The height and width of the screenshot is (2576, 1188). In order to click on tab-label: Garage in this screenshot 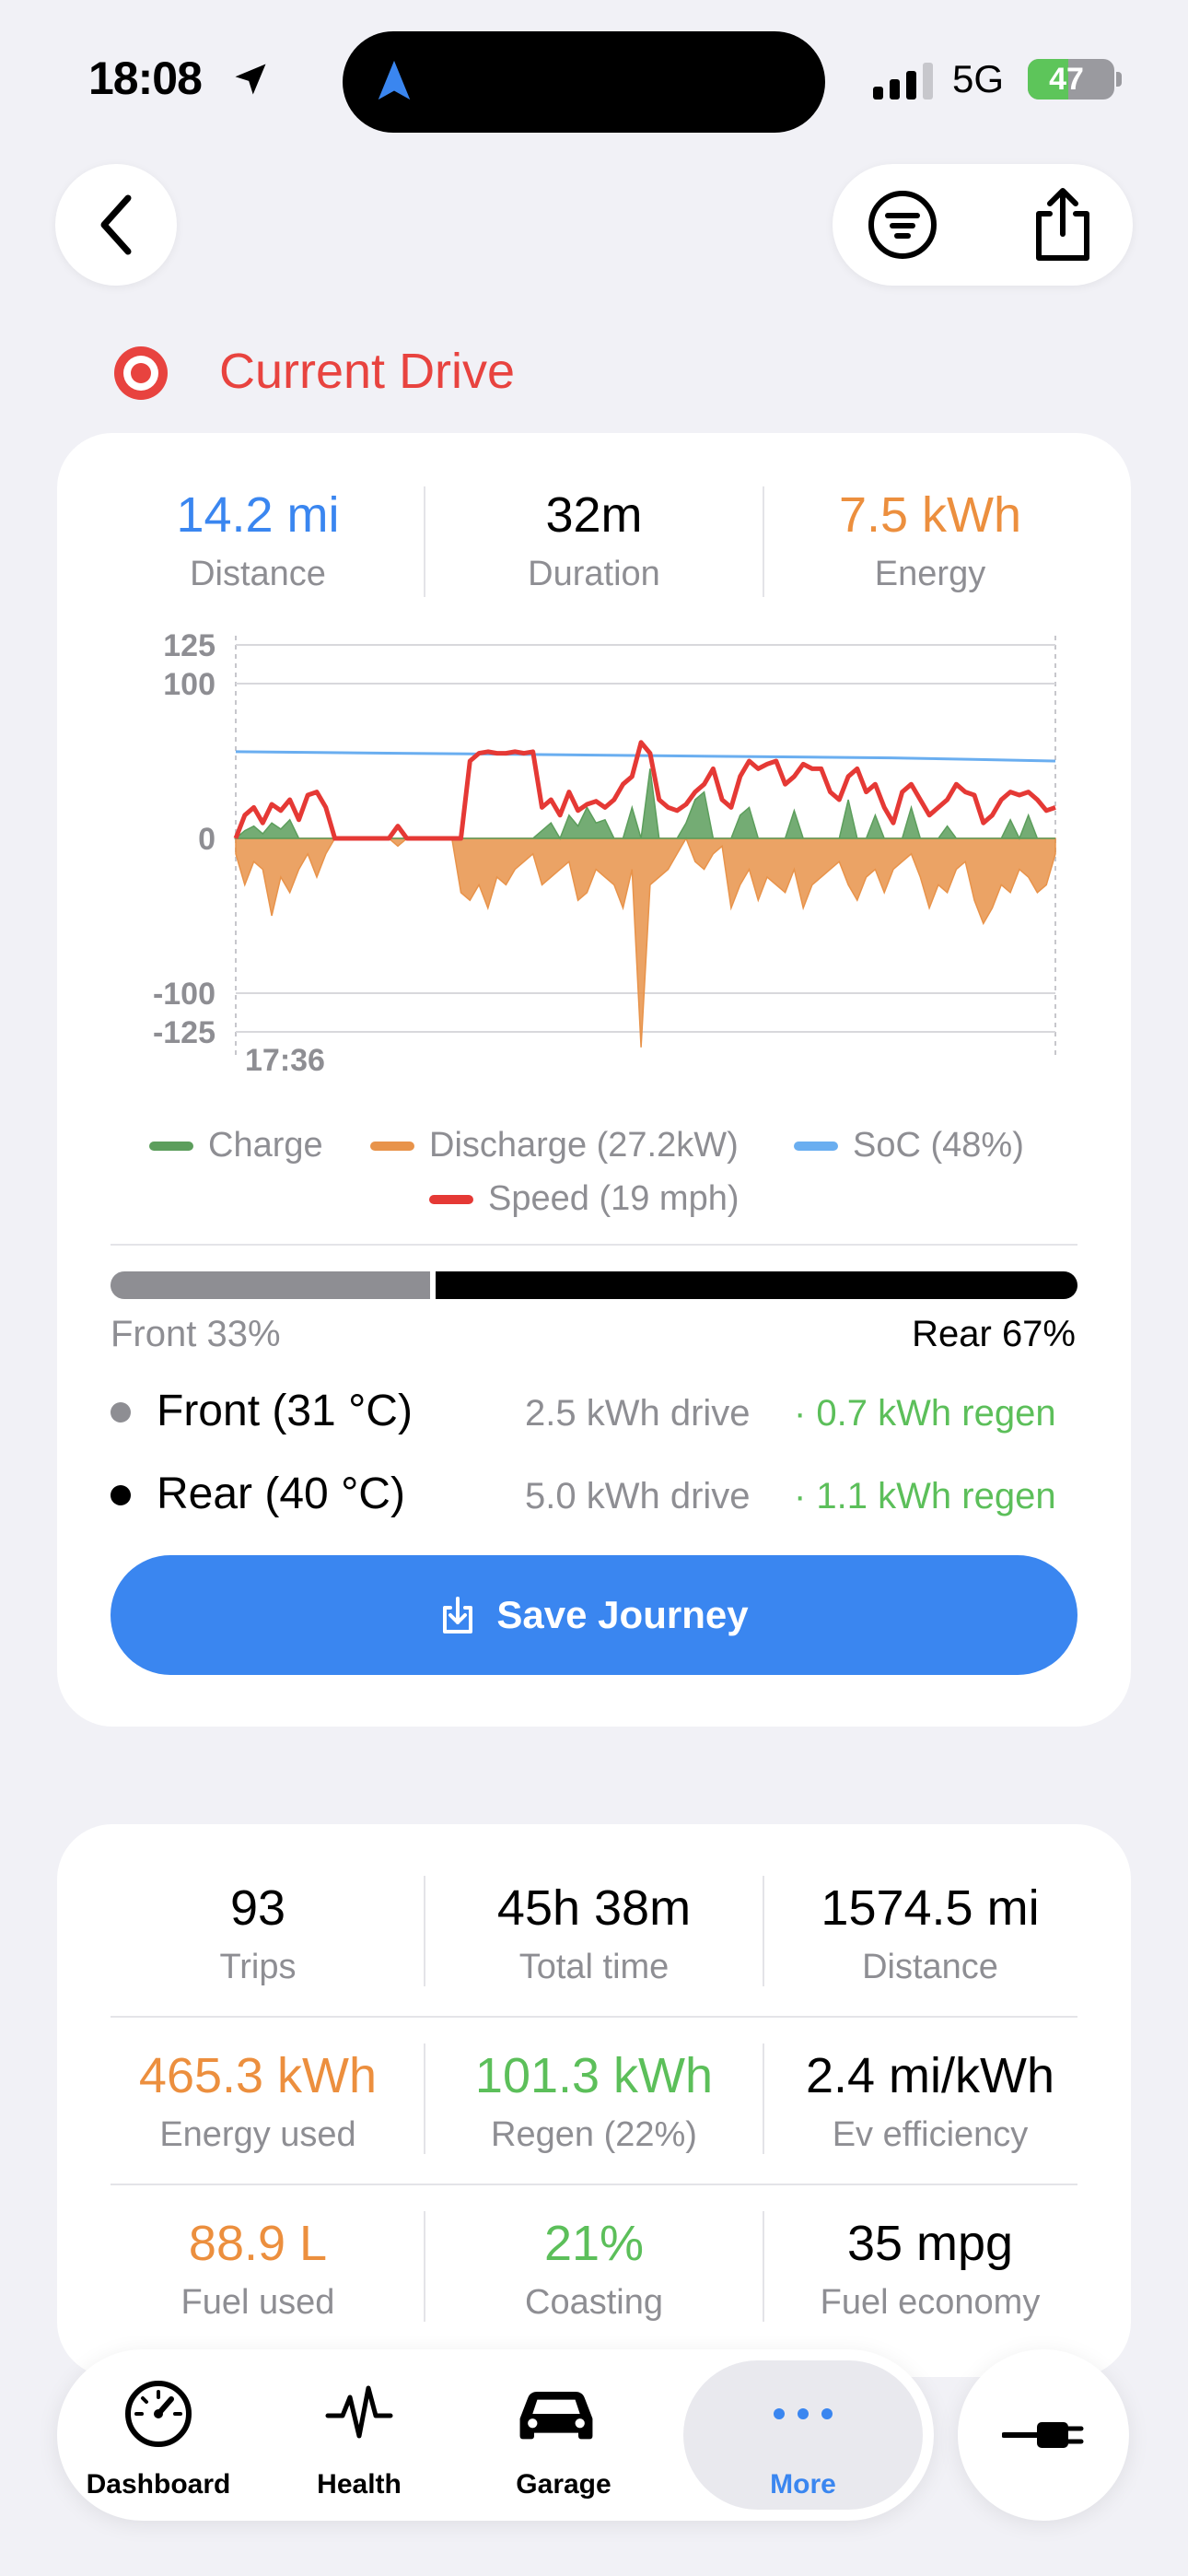, I will do `click(563, 2484)`.